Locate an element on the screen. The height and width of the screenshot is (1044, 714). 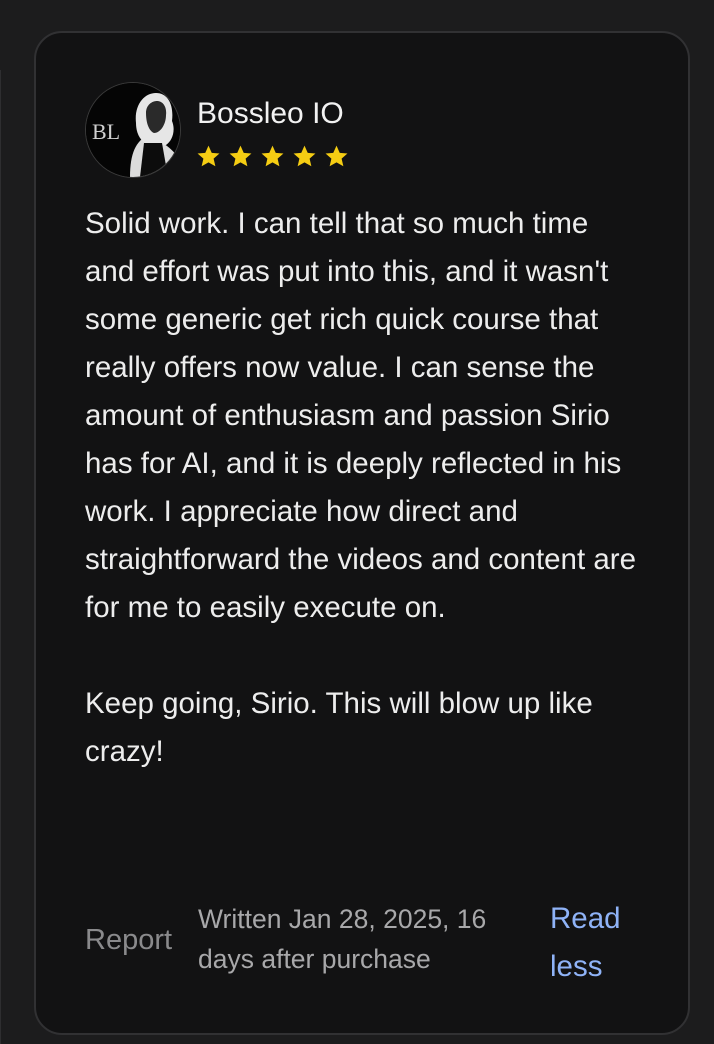
reviewer-avatar: BL is located at coordinates (133, 130).